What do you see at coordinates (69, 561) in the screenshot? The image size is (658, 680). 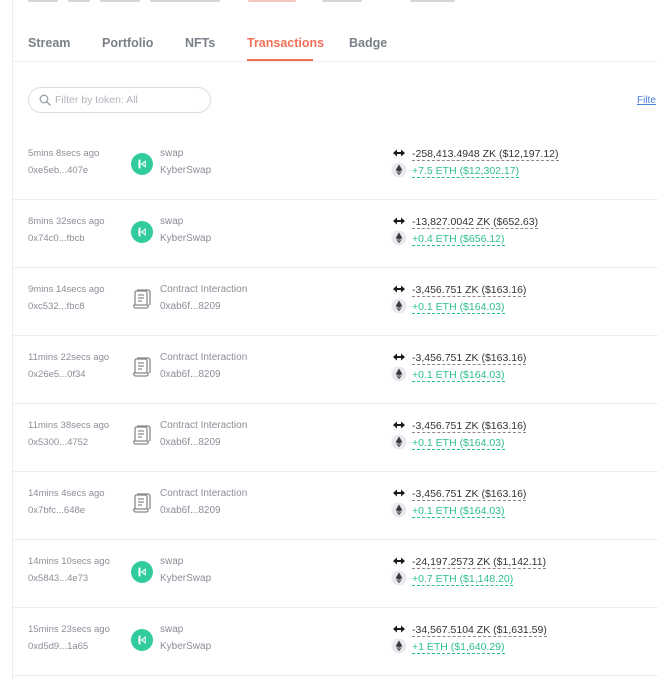 I see `tx-time: 14mins 10secs ago` at bounding box center [69, 561].